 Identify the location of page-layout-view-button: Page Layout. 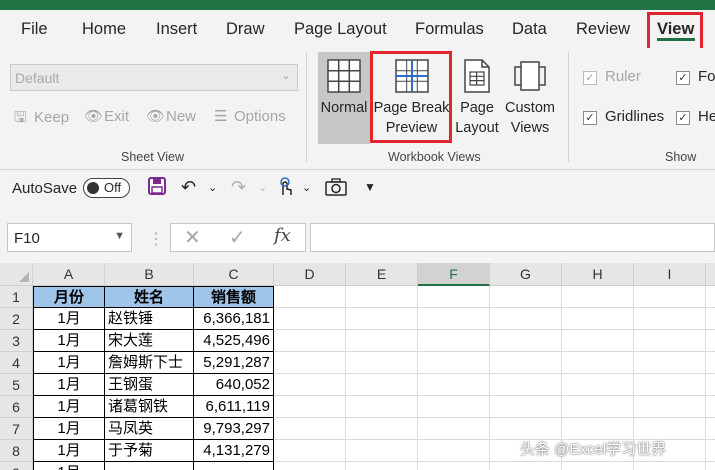
(477, 98).